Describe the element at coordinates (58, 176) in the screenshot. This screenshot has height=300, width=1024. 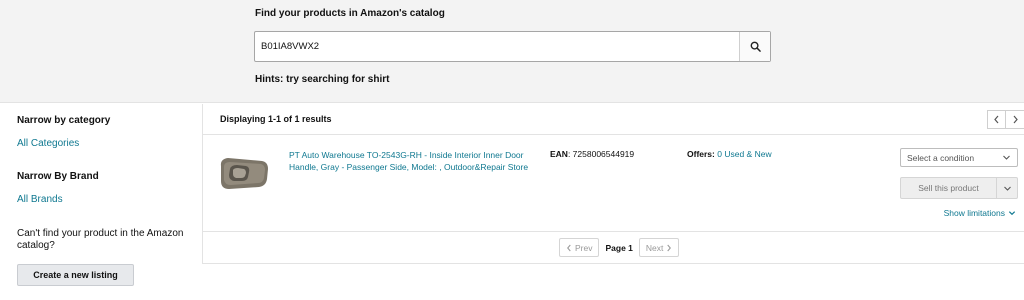
I see `brand-heading: Narrow By Brand` at that location.